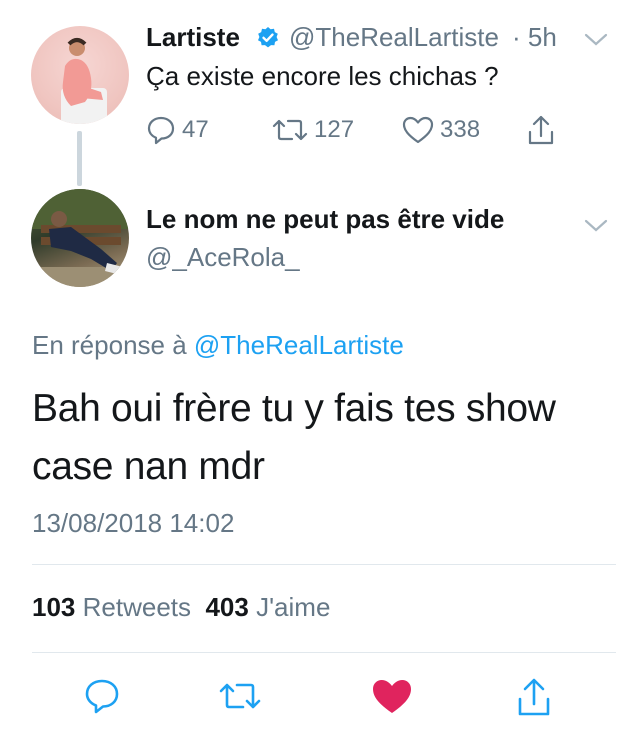 The width and height of the screenshot is (639, 741). I want to click on parent-retweet-count: 127, so click(334, 129).